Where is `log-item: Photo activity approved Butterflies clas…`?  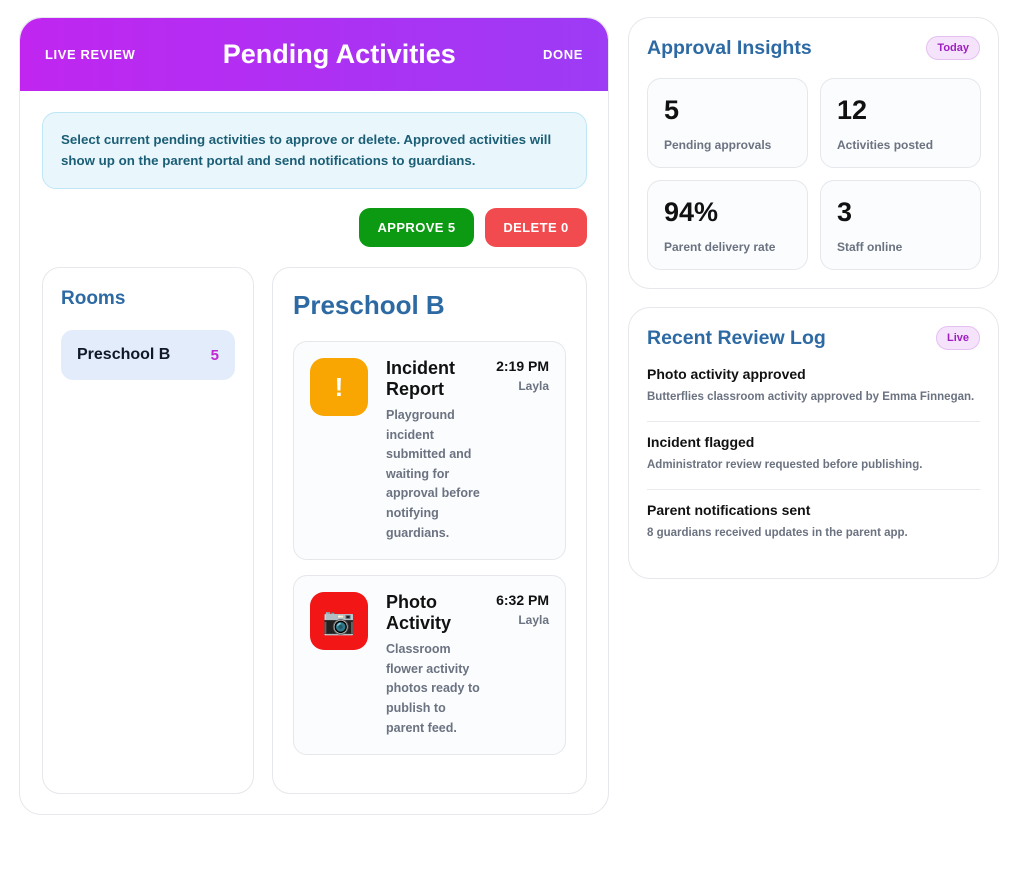 log-item: Photo activity approved Butterflies clas… is located at coordinates (813, 388).